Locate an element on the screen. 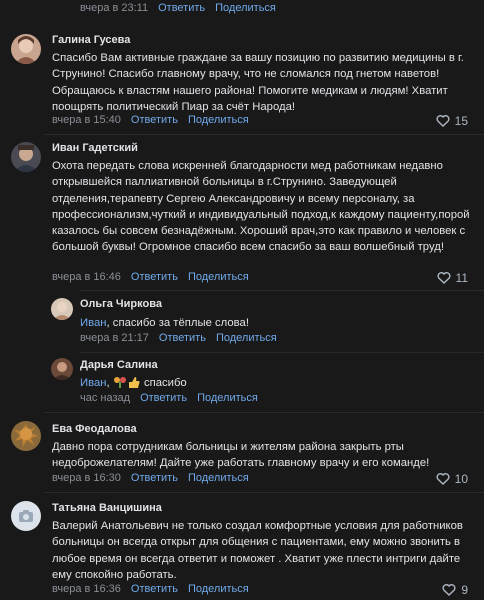 The height and width of the screenshot is (600, 484). thumbs-up-emoji-icon is located at coordinates (134, 382).